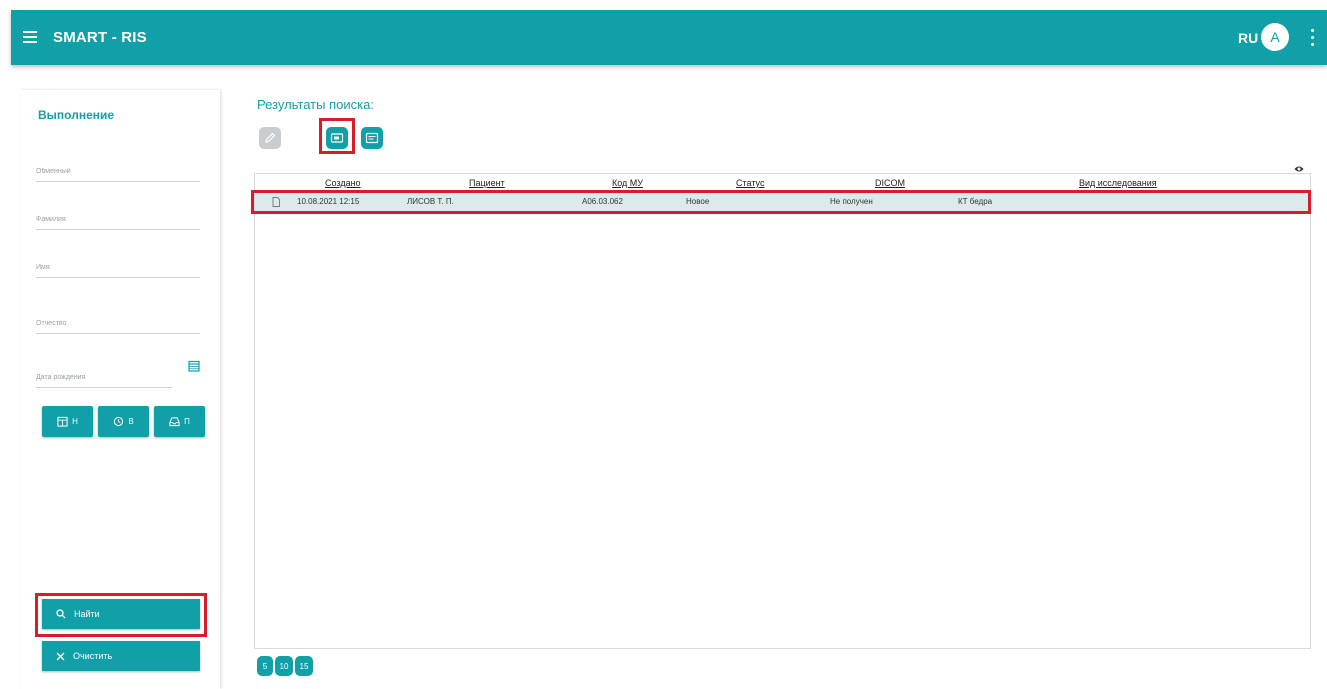 The image size is (1327, 689). I want to click on clear-button: Очистить, so click(121, 656).